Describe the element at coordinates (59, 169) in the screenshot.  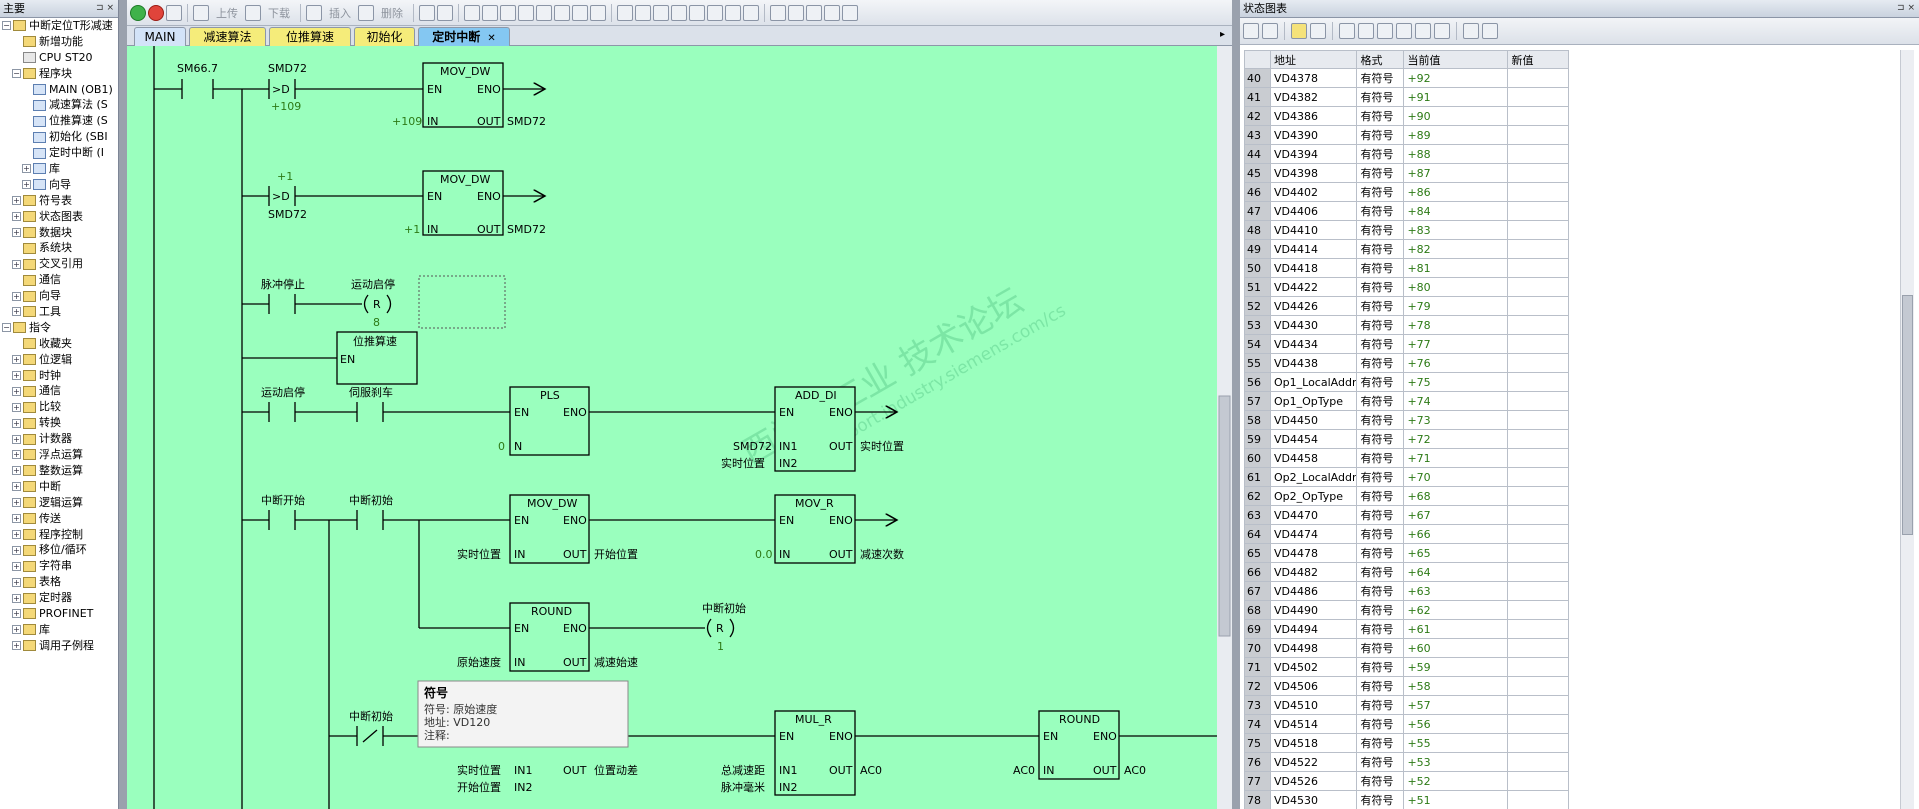
I see `tree-item: + 库` at that location.